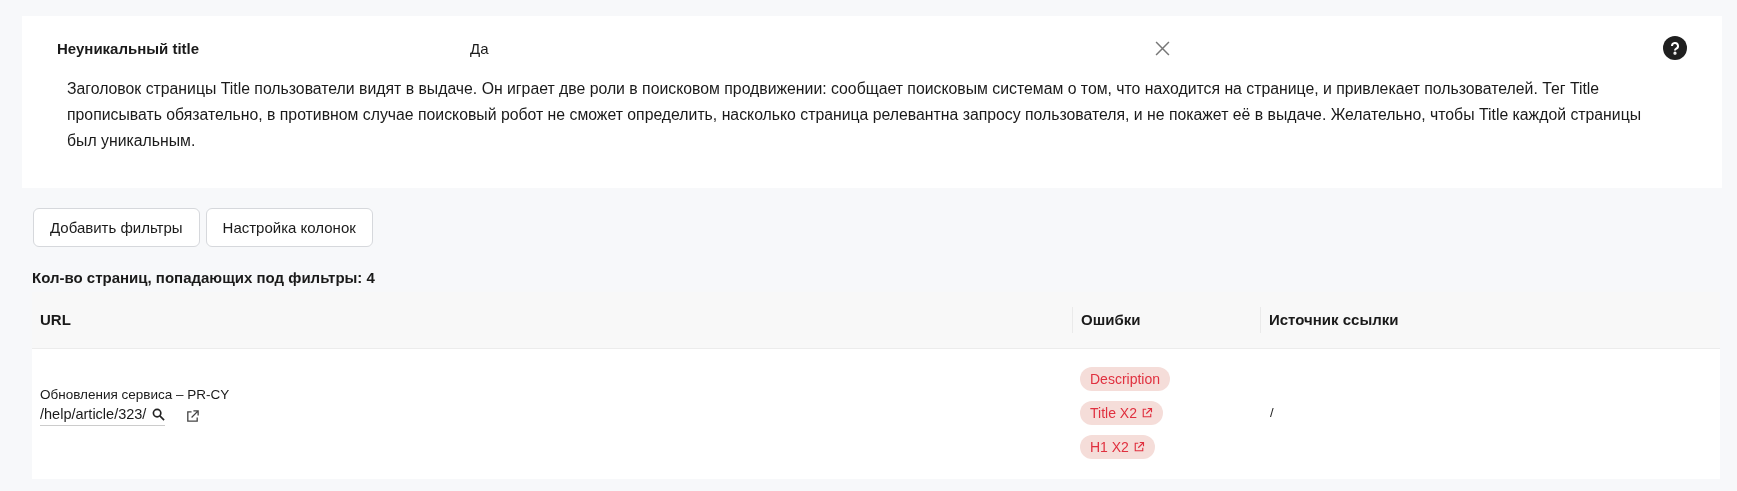  What do you see at coordinates (1125, 379) in the screenshot?
I see `error-tag: Description` at bounding box center [1125, 379].